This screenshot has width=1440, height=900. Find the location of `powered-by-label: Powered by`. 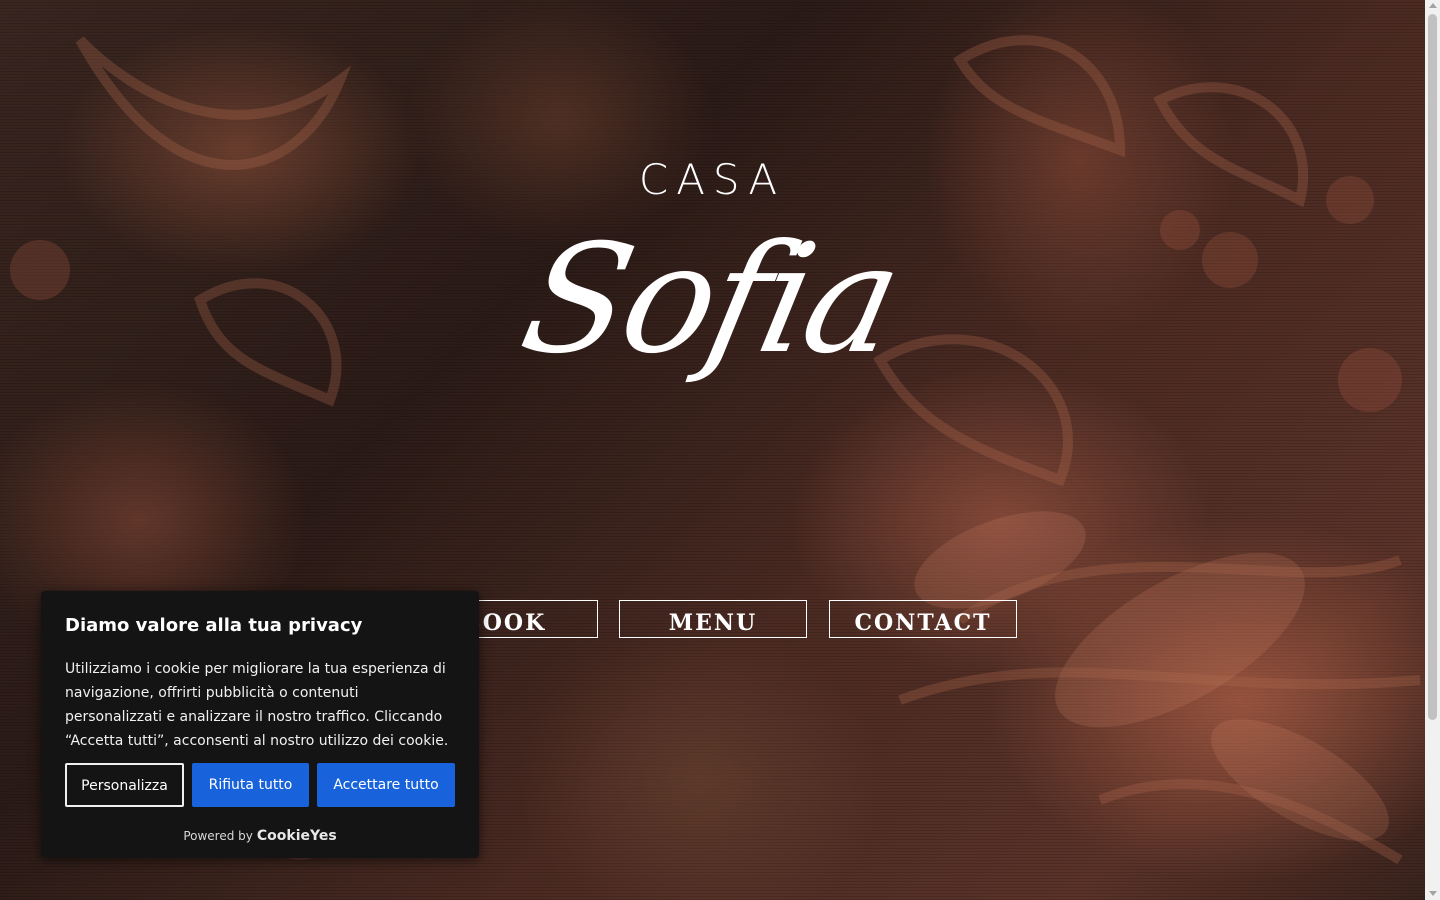

powered-by-label: Powered by is located at coordinates (218, 836).